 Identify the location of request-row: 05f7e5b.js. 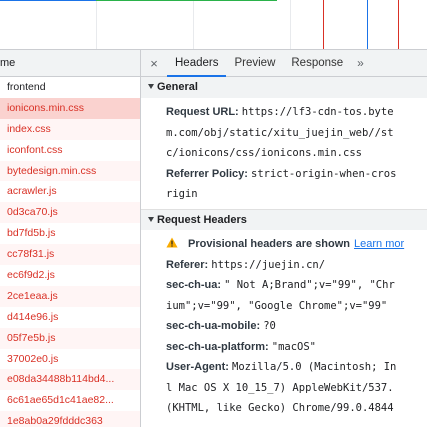
(70, 338).